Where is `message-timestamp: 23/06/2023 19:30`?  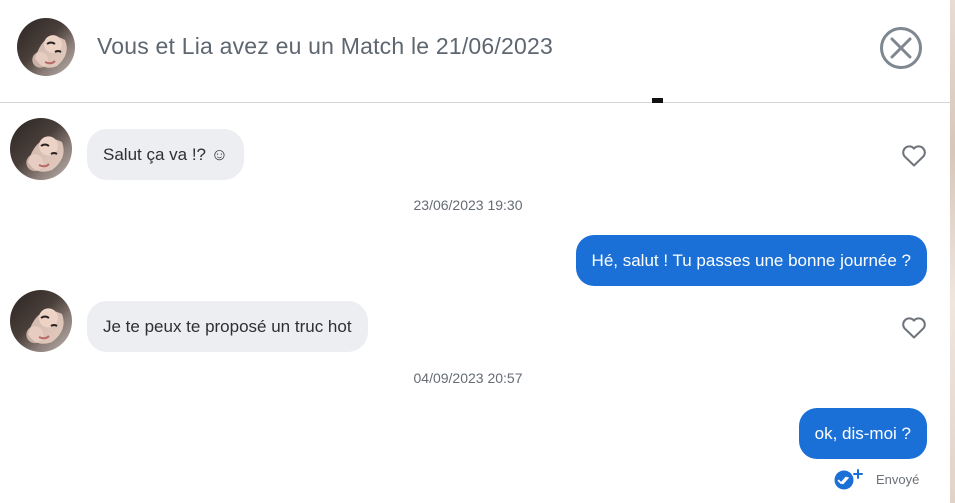
message-timestamp: 23/06/2023 19:30 is located at coordinates (468, 205).